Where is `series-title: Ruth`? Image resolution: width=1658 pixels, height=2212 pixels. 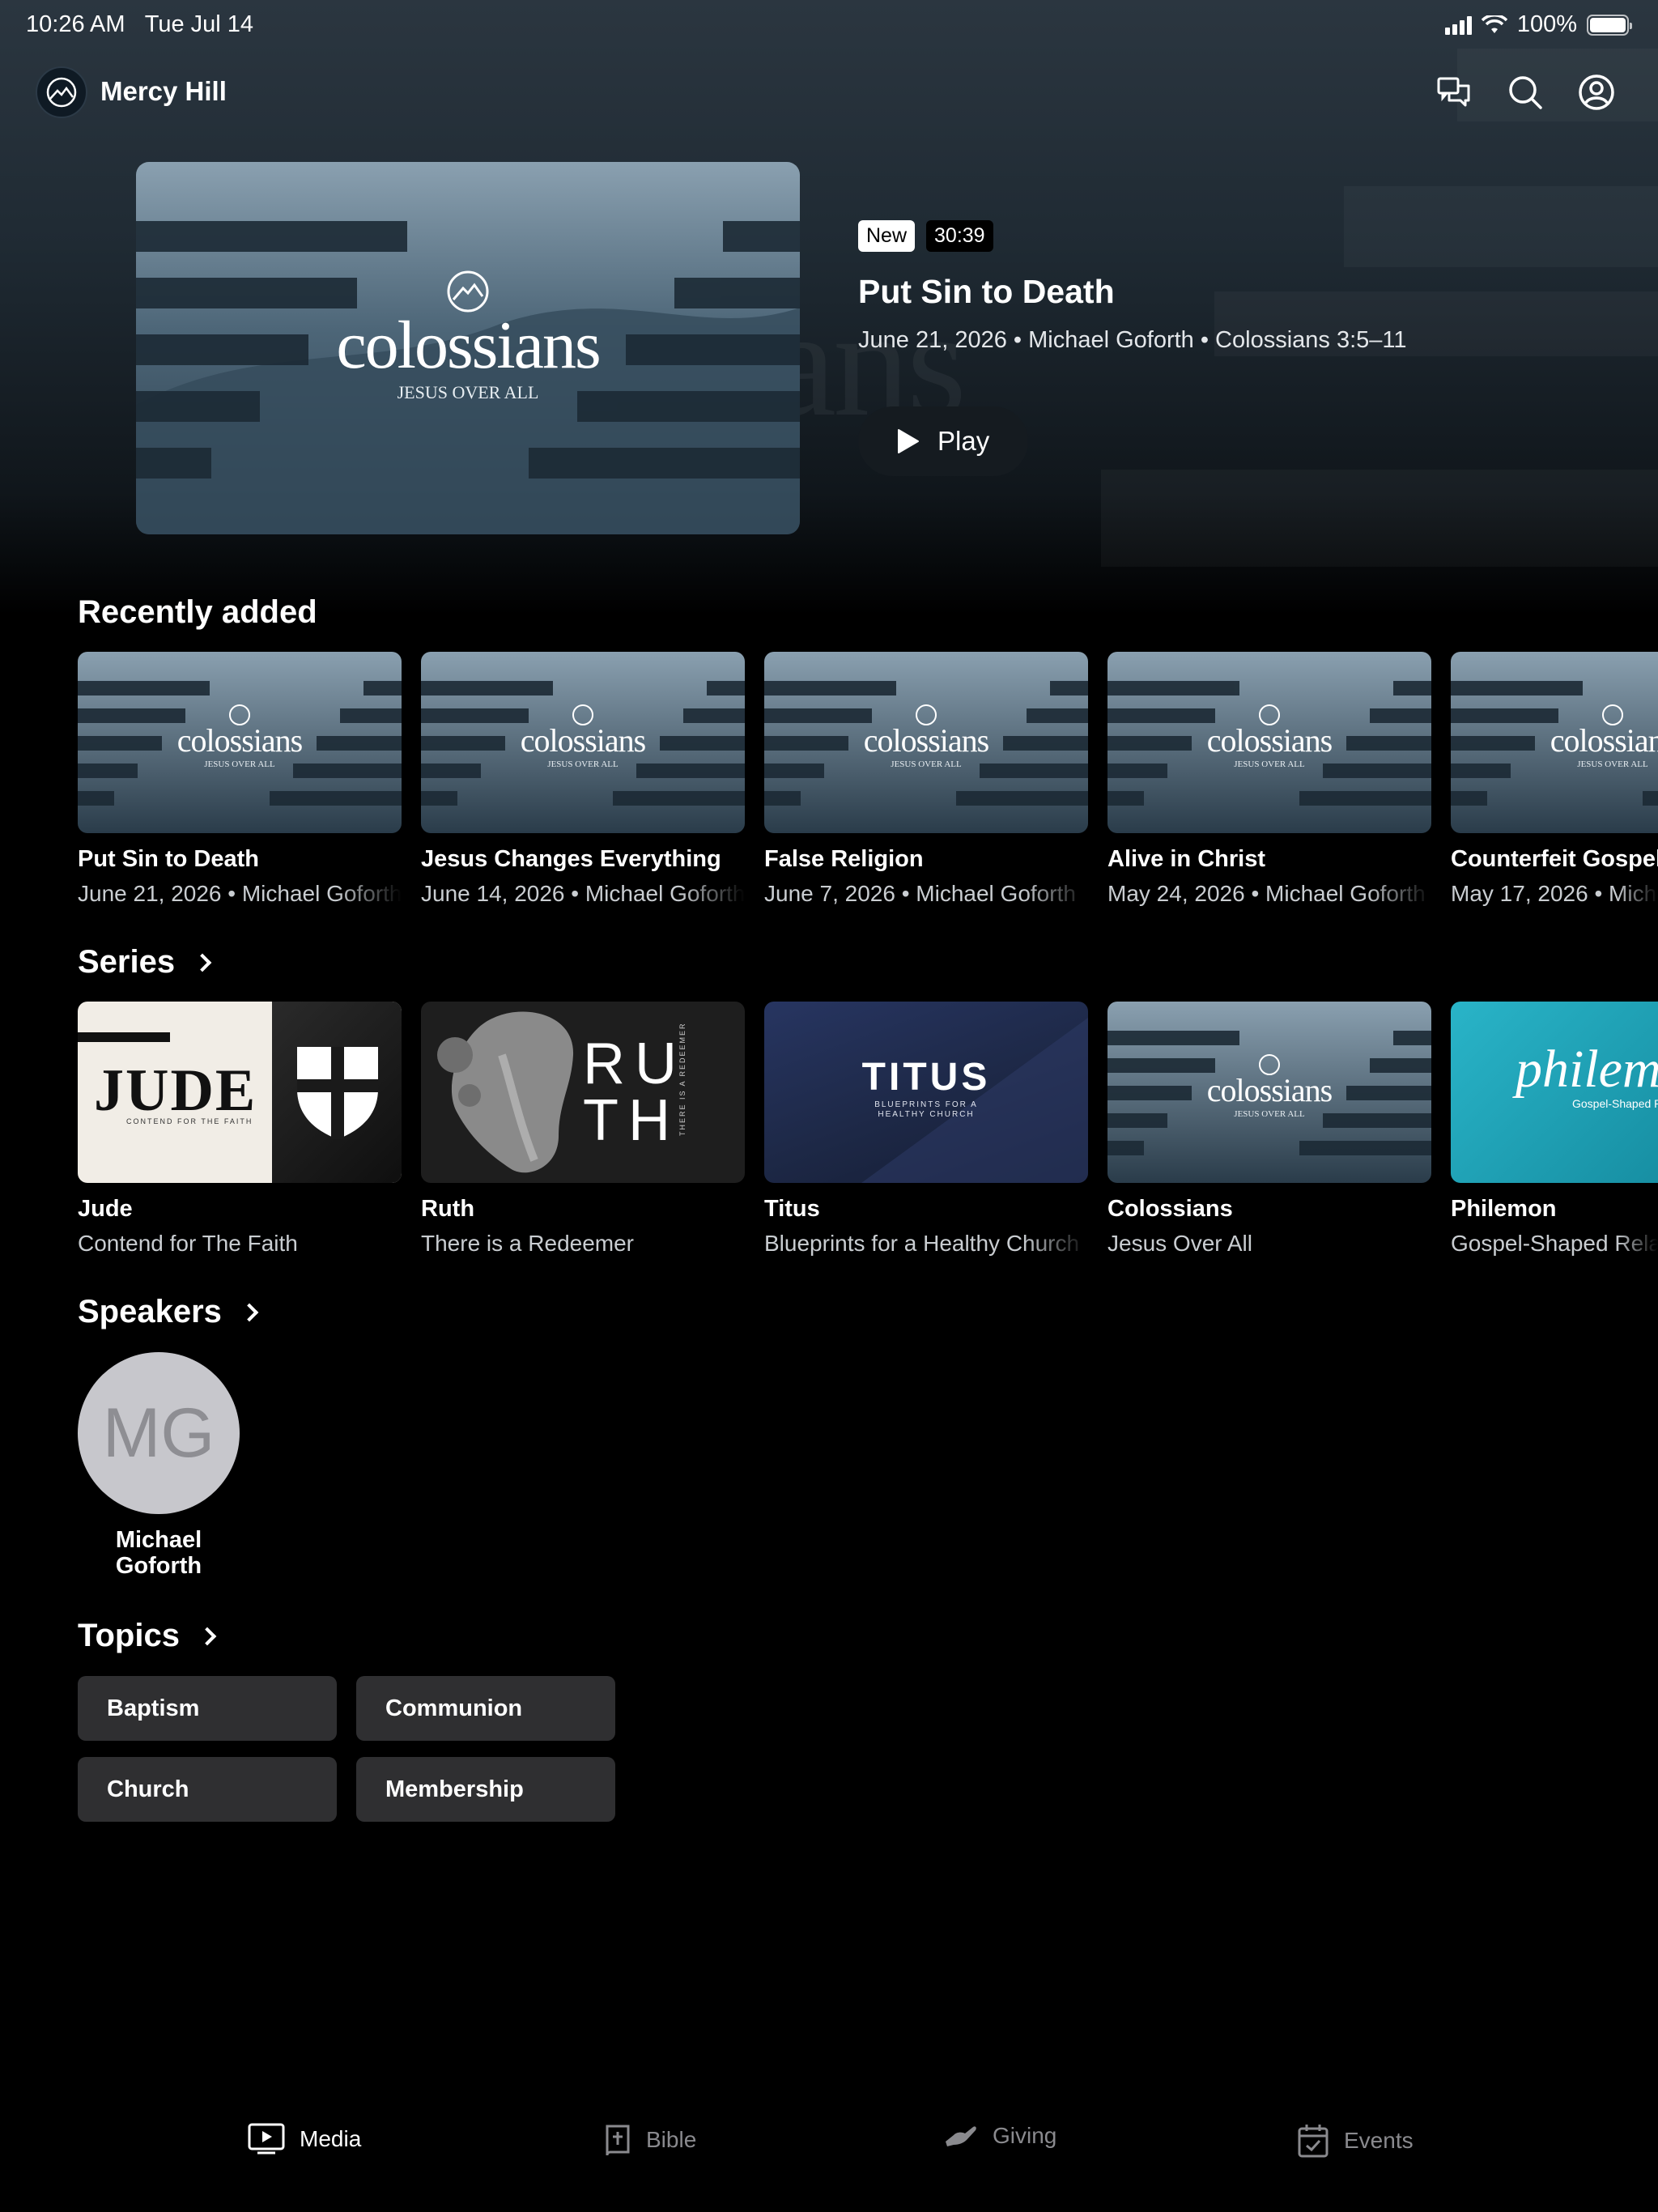
series-title: Ruth is located at coordinates (448, 1209).